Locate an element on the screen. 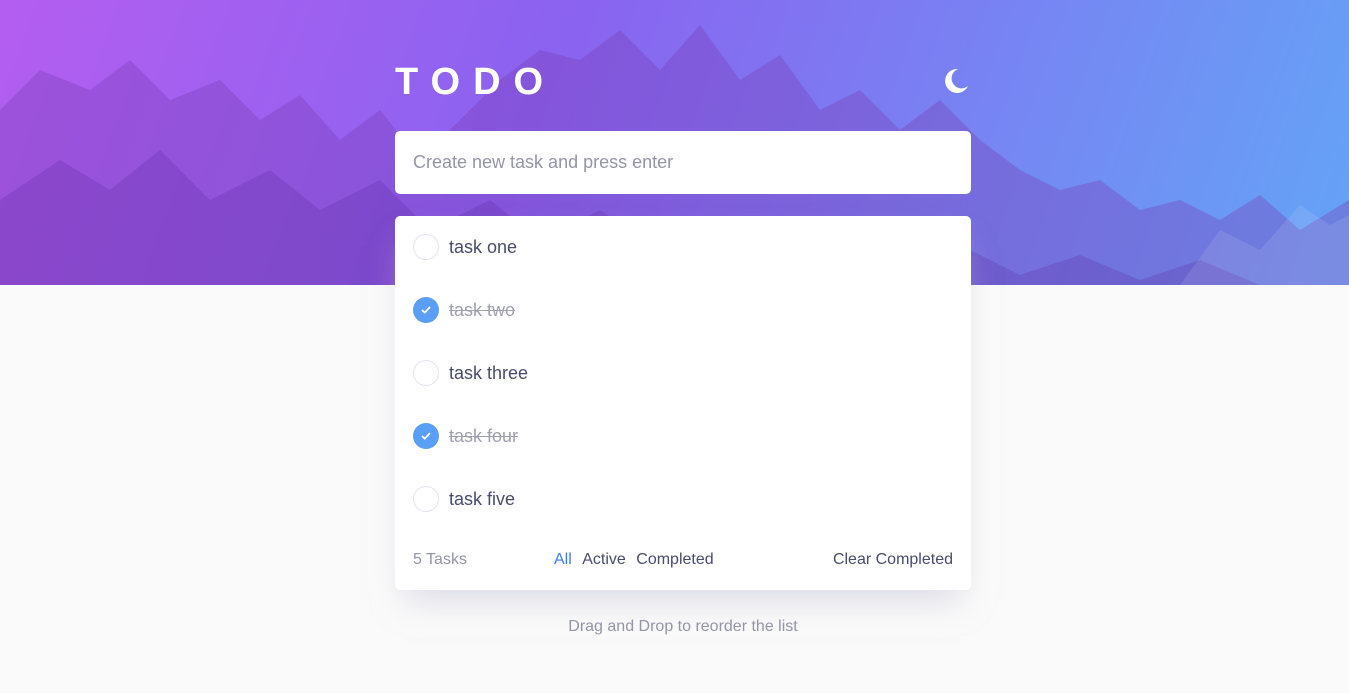 The width and height of the screenshot is (1349, 693). app-header: TODO is located at coordinates (683, 82).